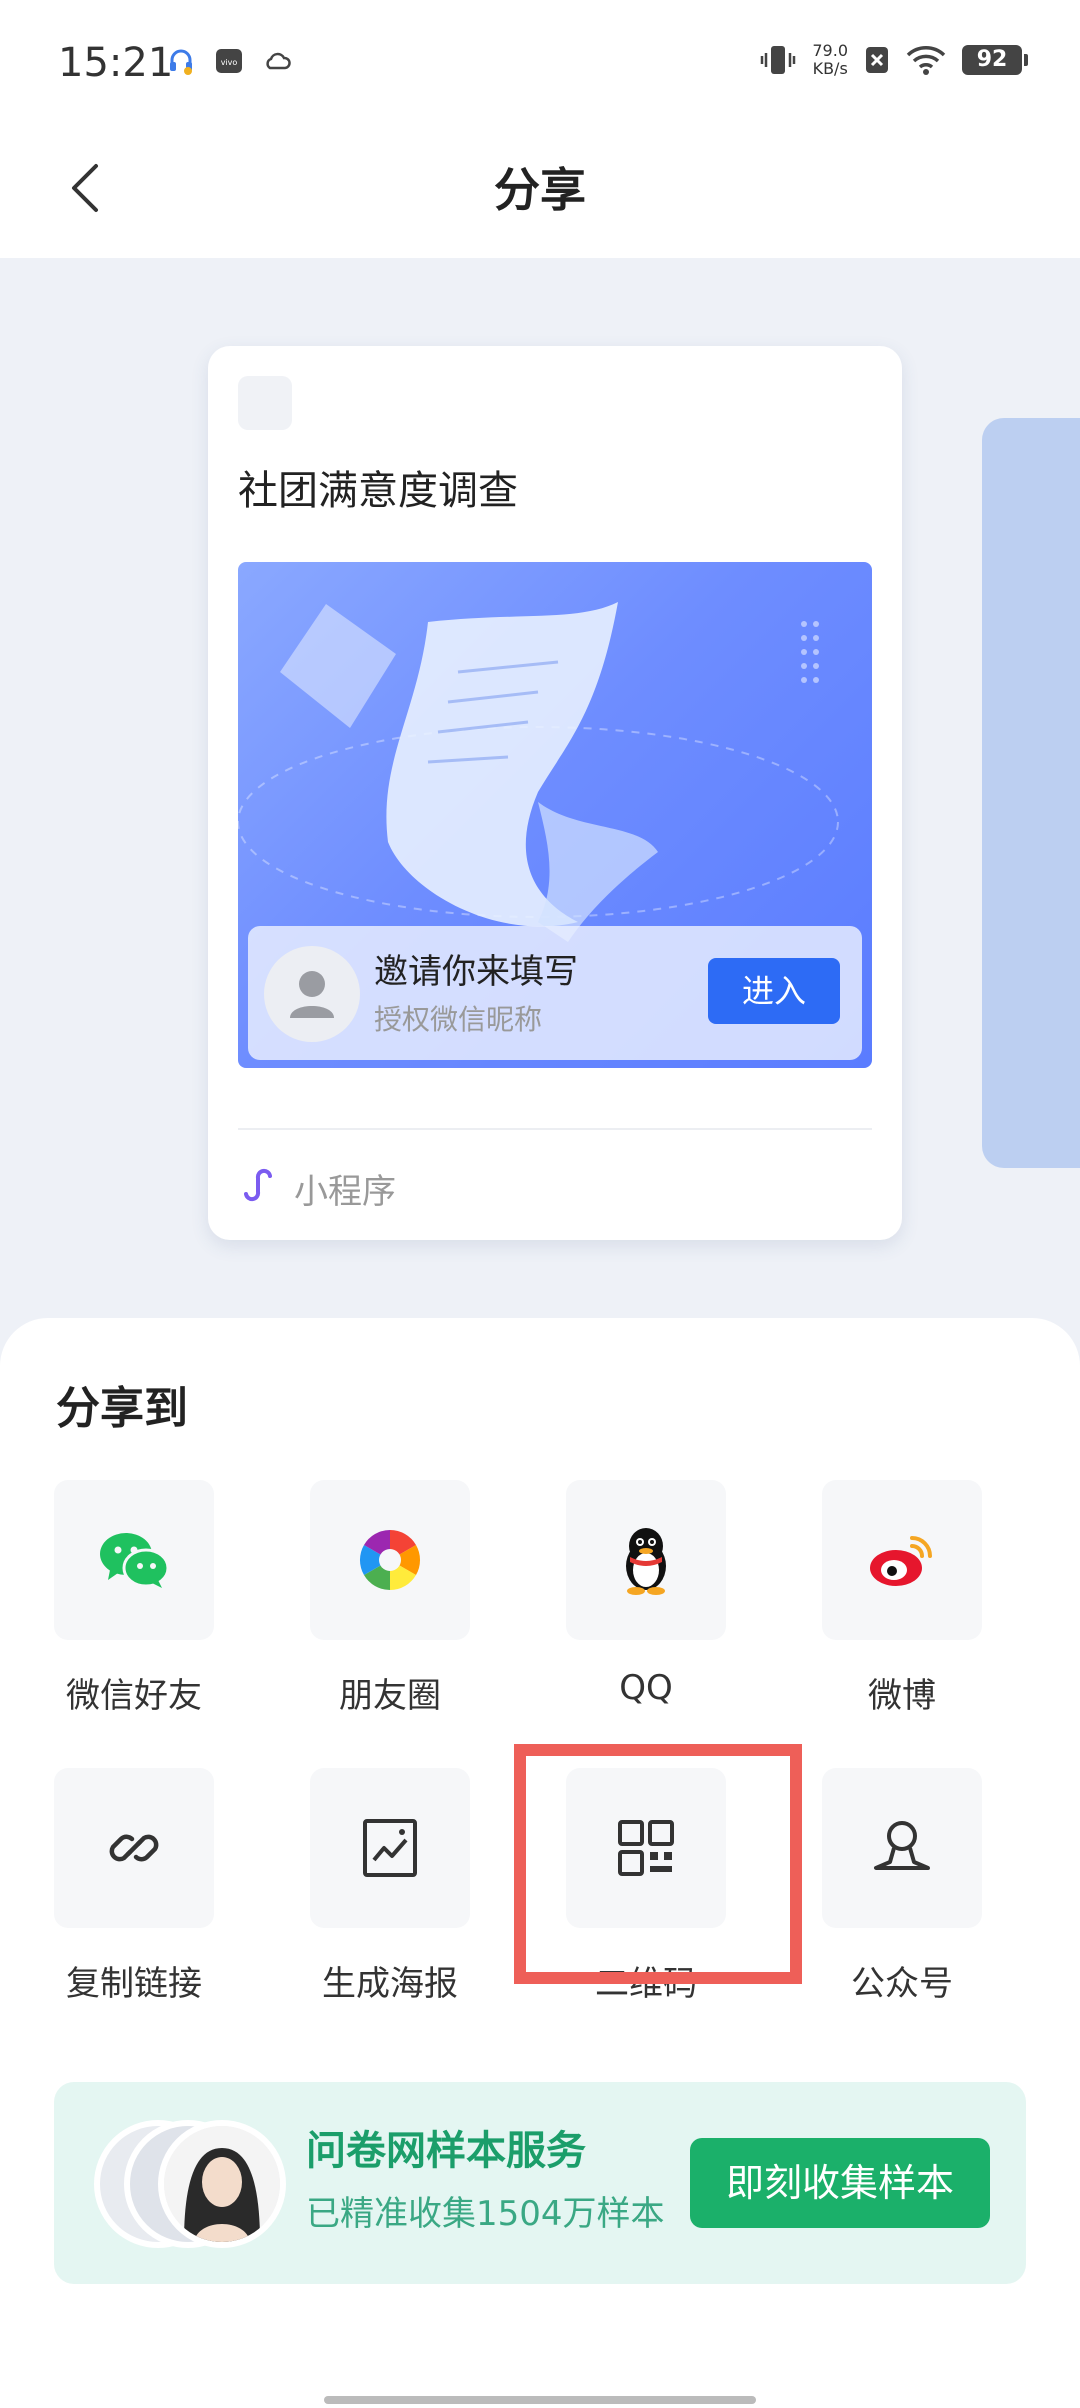 The width and height of the screenshot is (1080, 2408). I want to click on sheet-title: 分享到, so click(122, 1408).